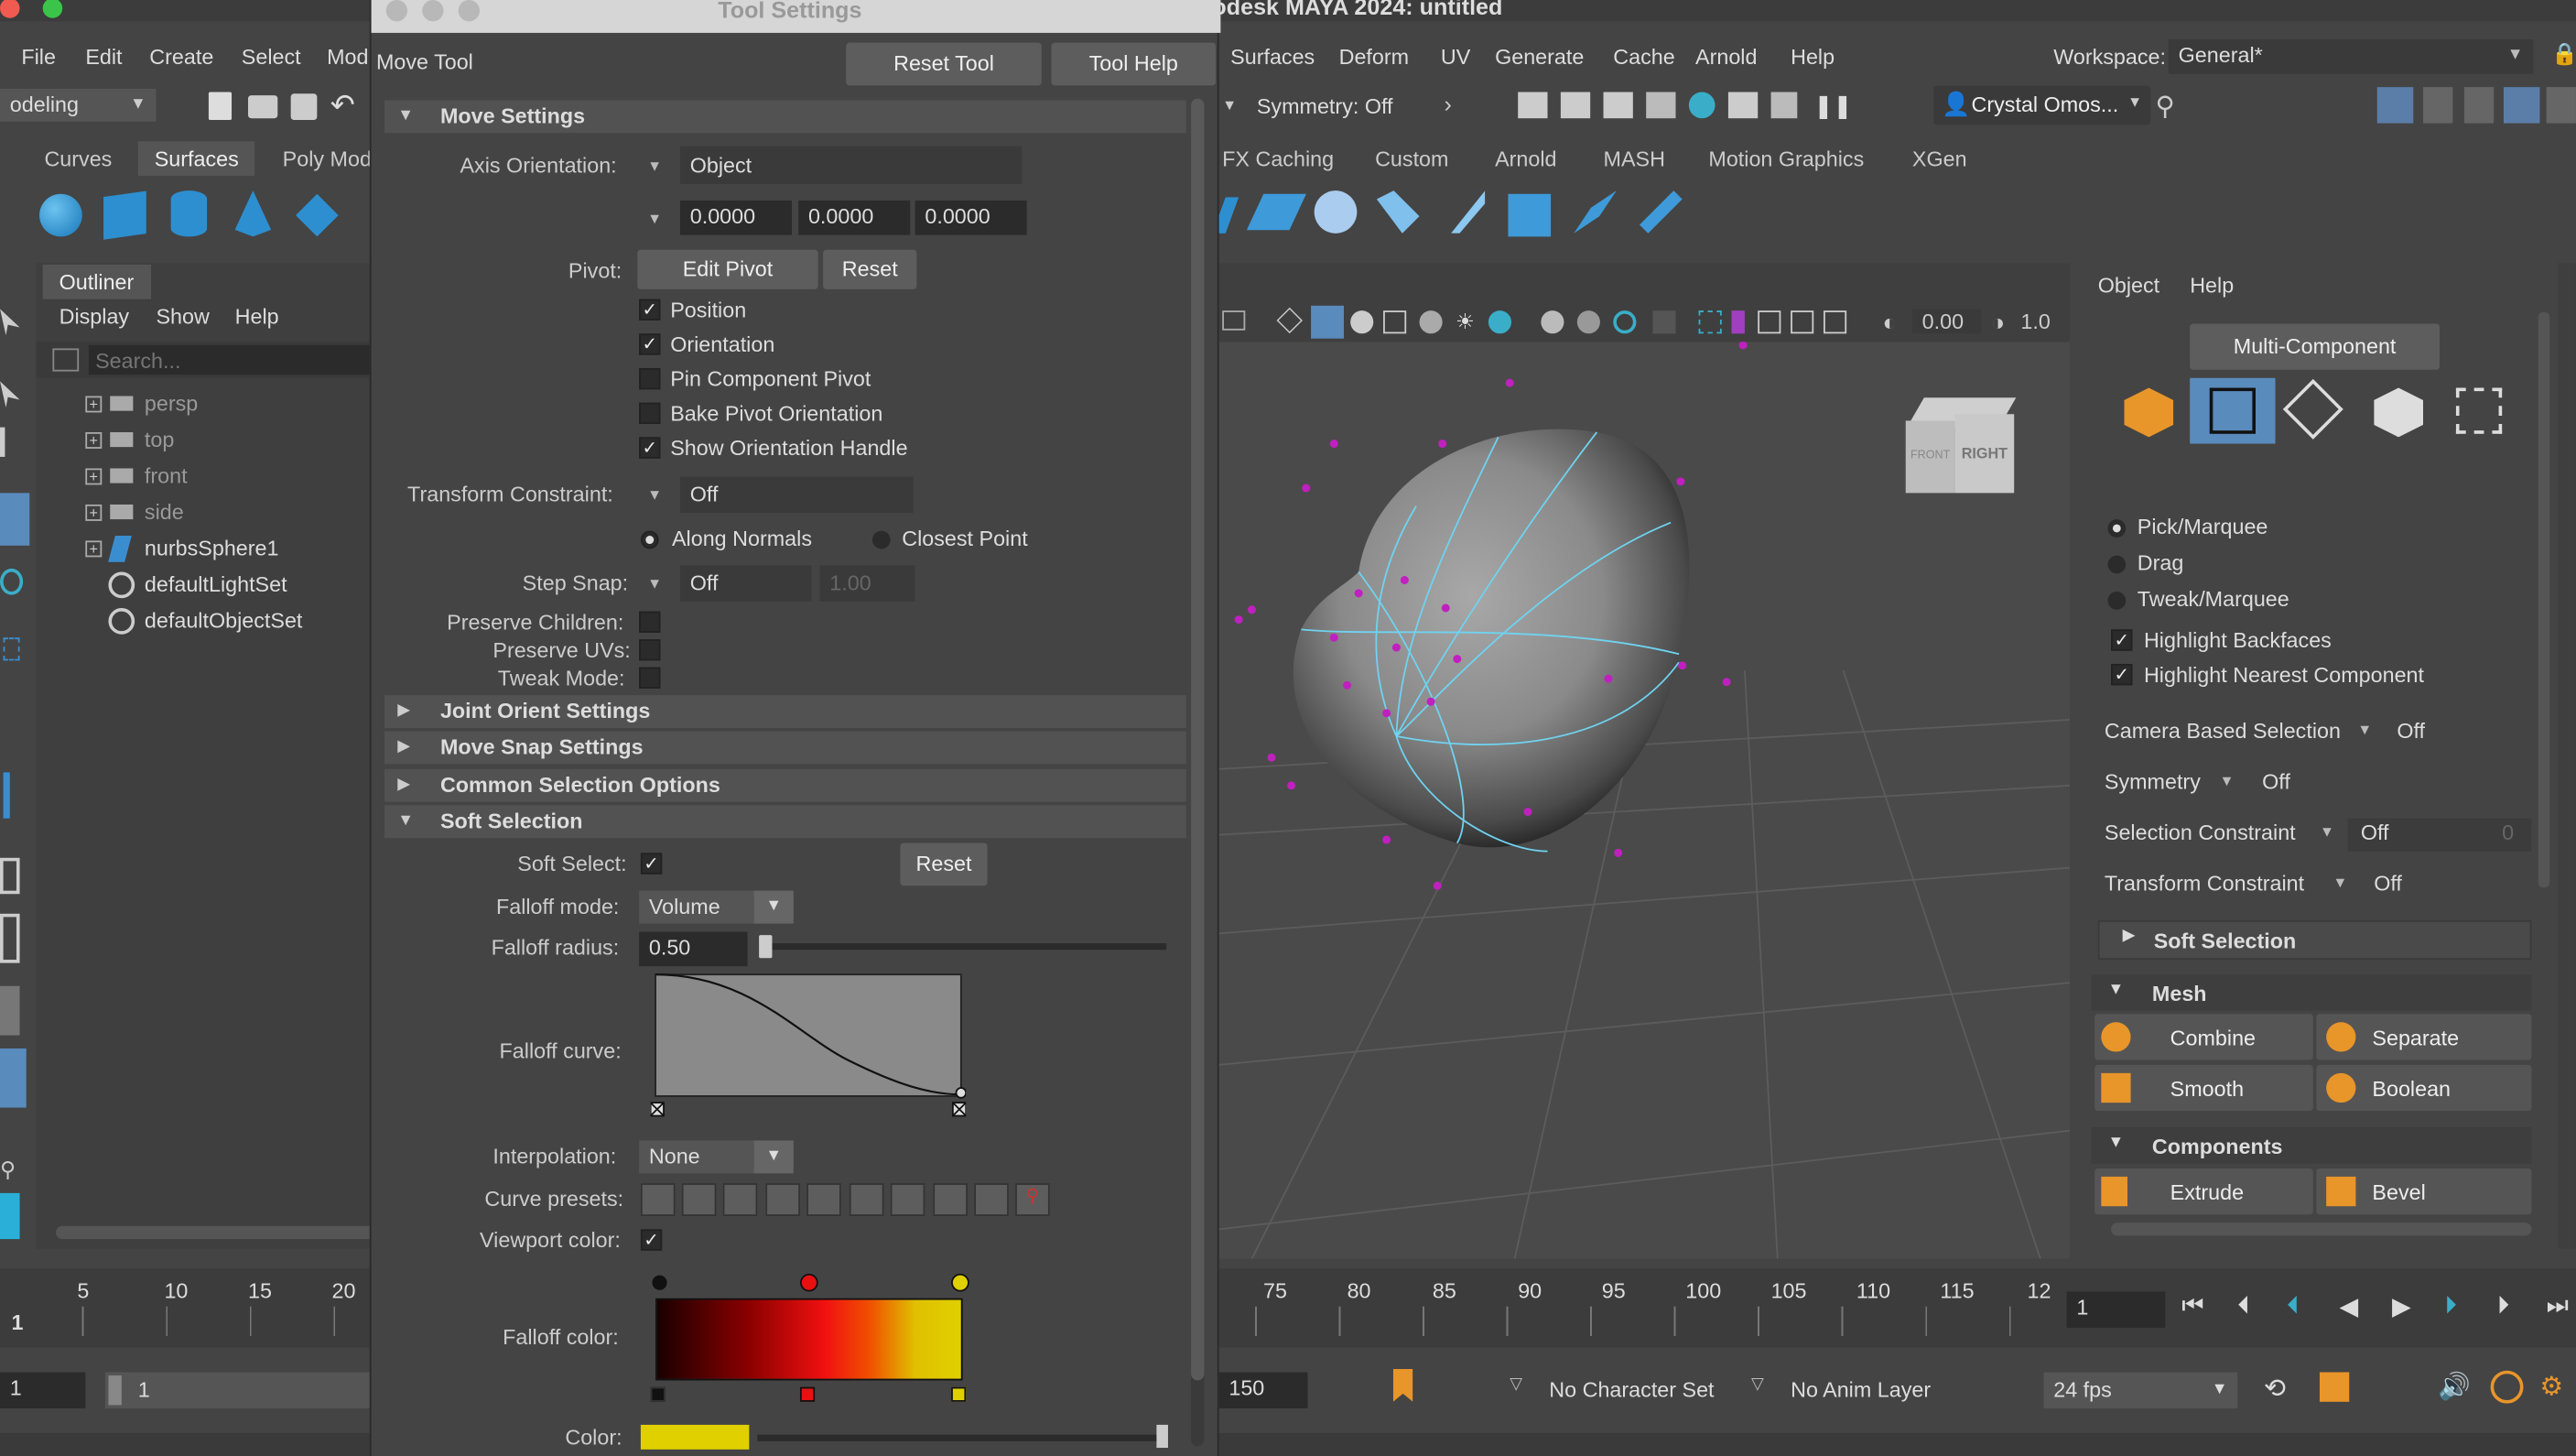  Describe the element at coordinates (1930, 457) in the screenshot. I see `view-cube-front: FRONT` at that location.